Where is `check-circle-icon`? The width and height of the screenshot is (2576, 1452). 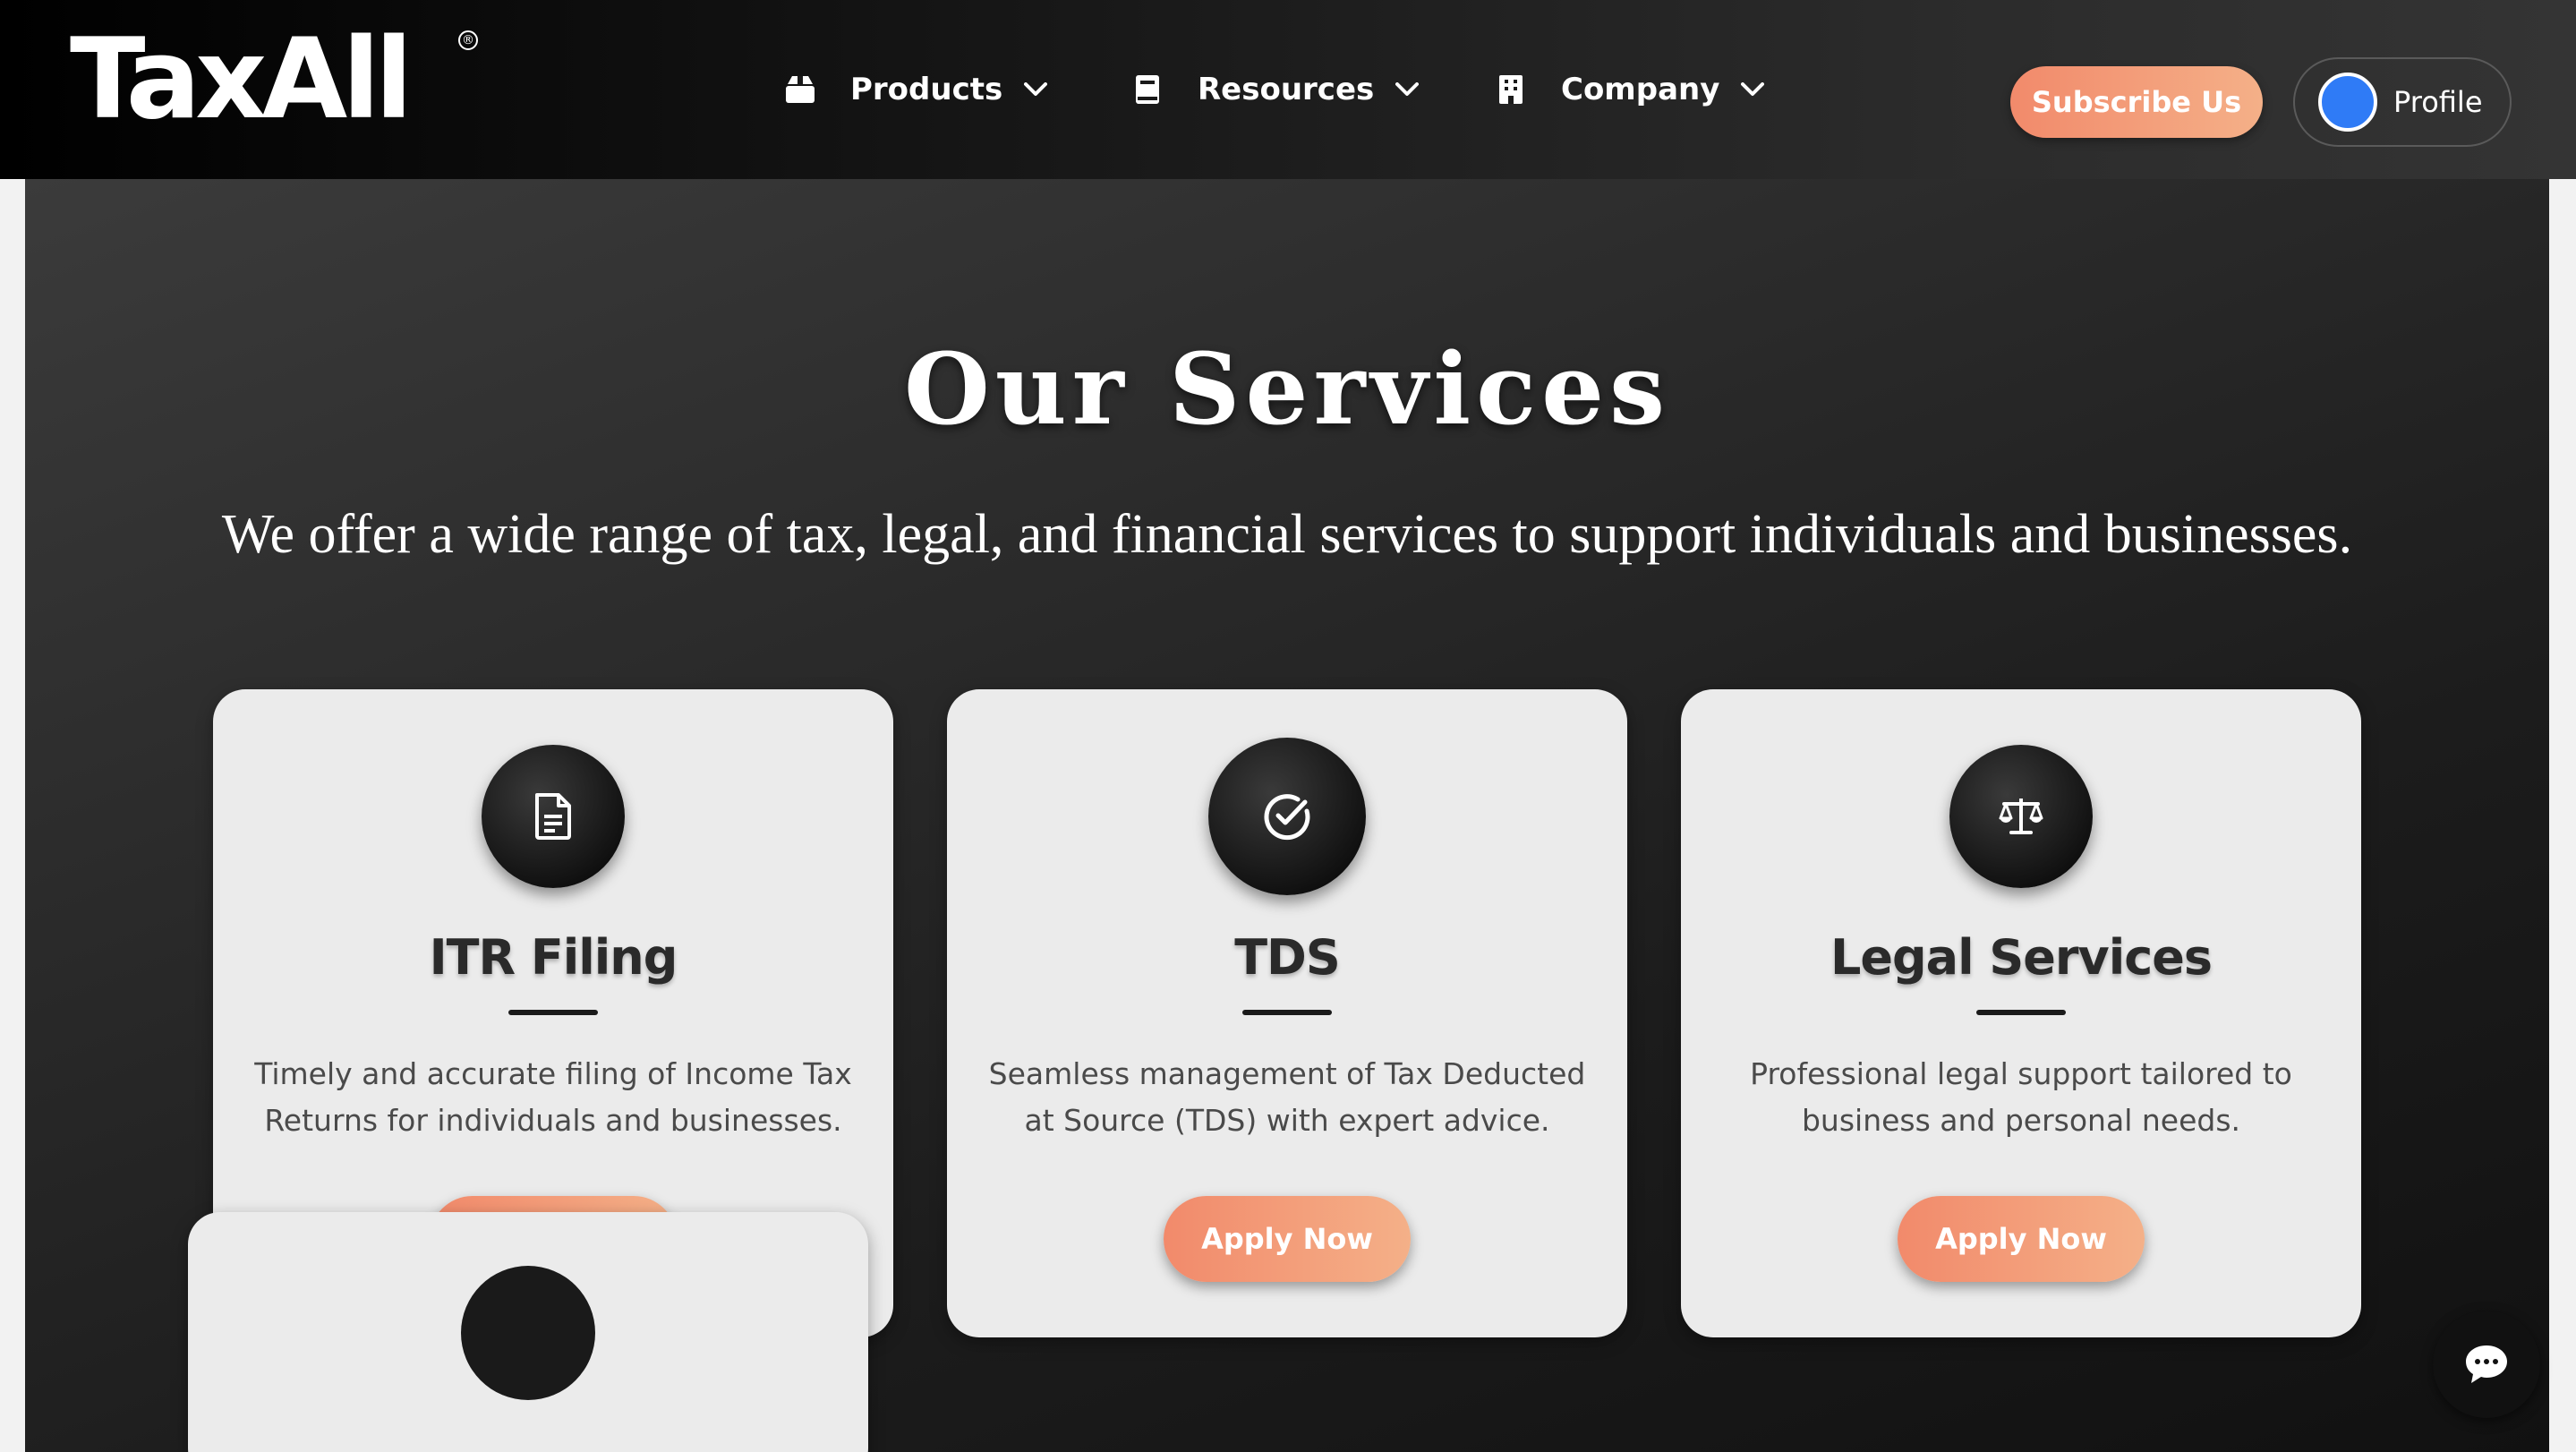 check-circle-icon is located at coordinates (1287, 816).